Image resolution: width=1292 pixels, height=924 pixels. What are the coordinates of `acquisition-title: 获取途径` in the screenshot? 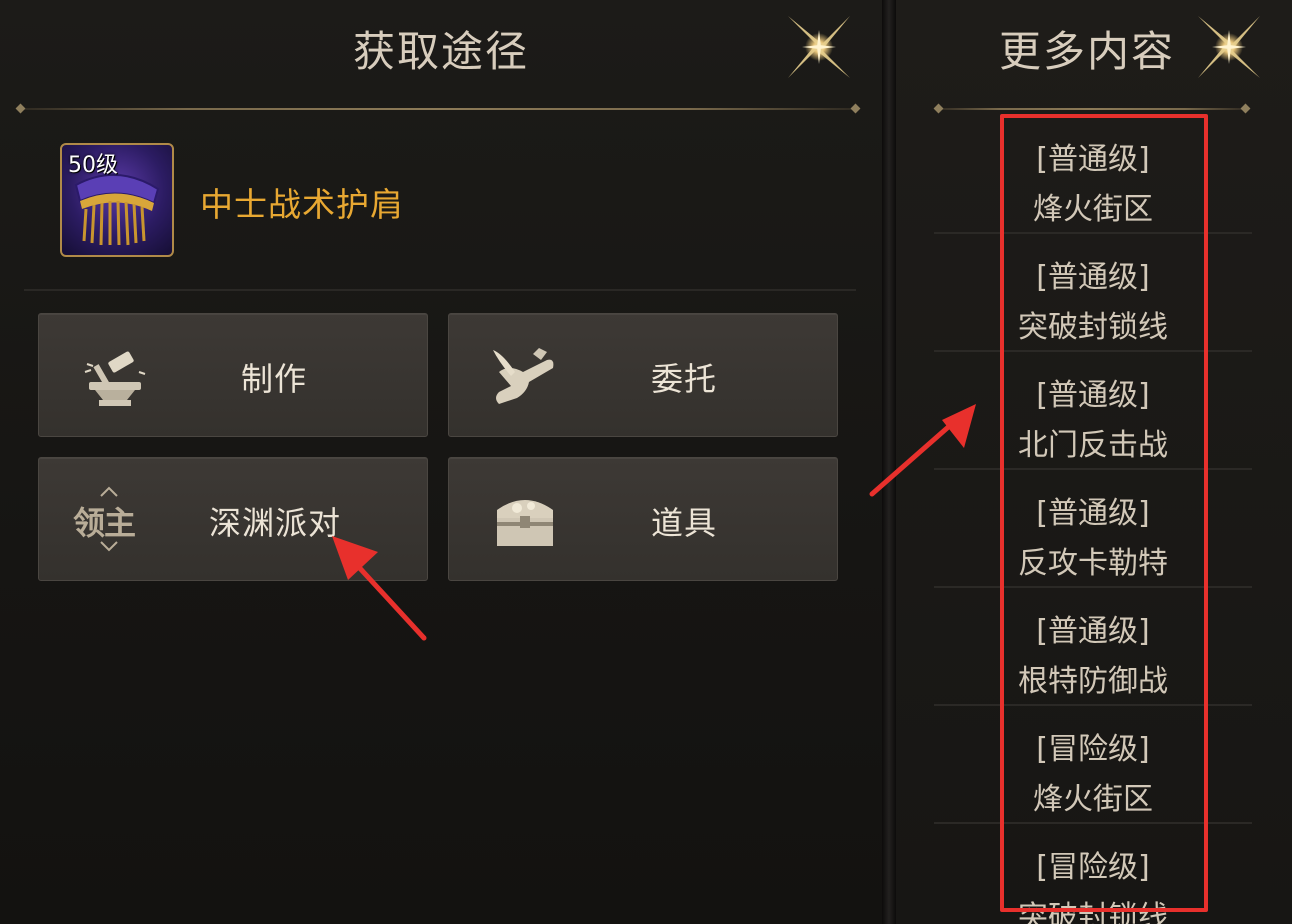 It's located at (440, 51).